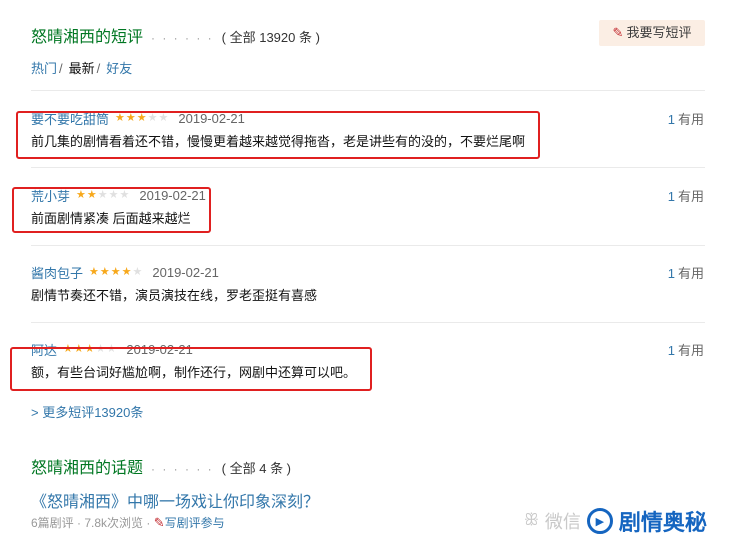 This screenshot has height=555, width=748. Describe the element at coordinates (599, 521) in the screenshot. I see `play-logo-icon: ▶` at that location.